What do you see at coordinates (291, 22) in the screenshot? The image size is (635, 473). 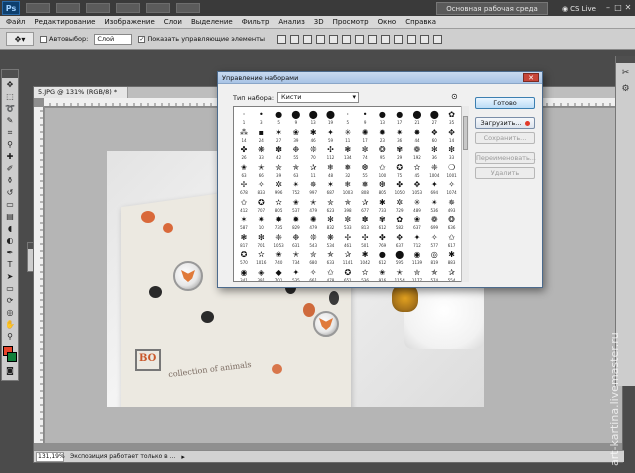 I see `menu-analysis: Анализ` at bounding box center [291, 22].